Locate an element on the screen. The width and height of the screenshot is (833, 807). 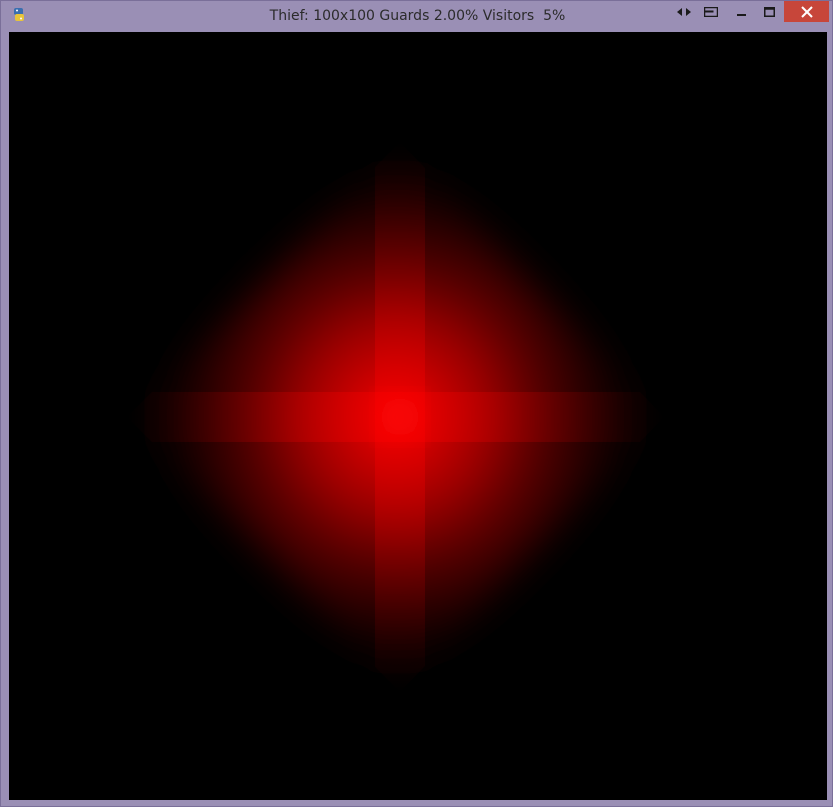
snap-layout-icon is located at coordinates (711, 12).